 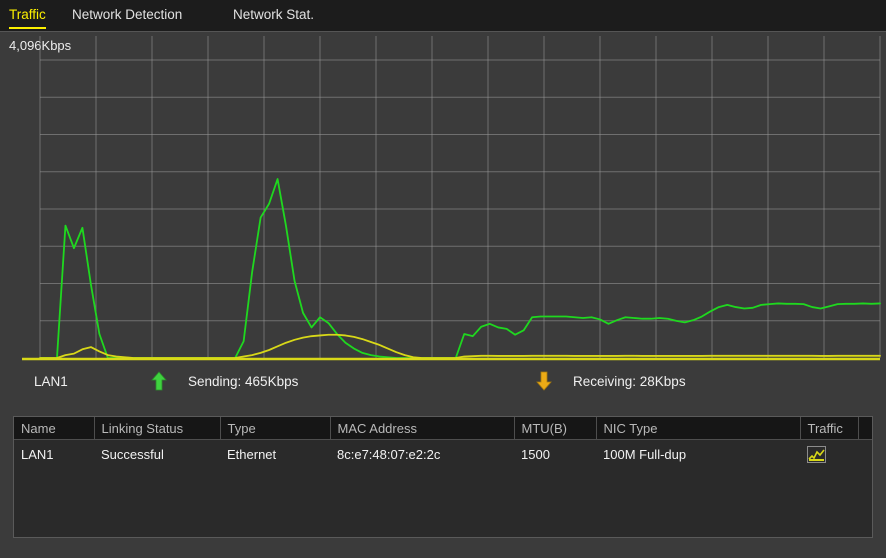 I want to click on tab-network-stat: Network Stat., so click(x=273, y=16).